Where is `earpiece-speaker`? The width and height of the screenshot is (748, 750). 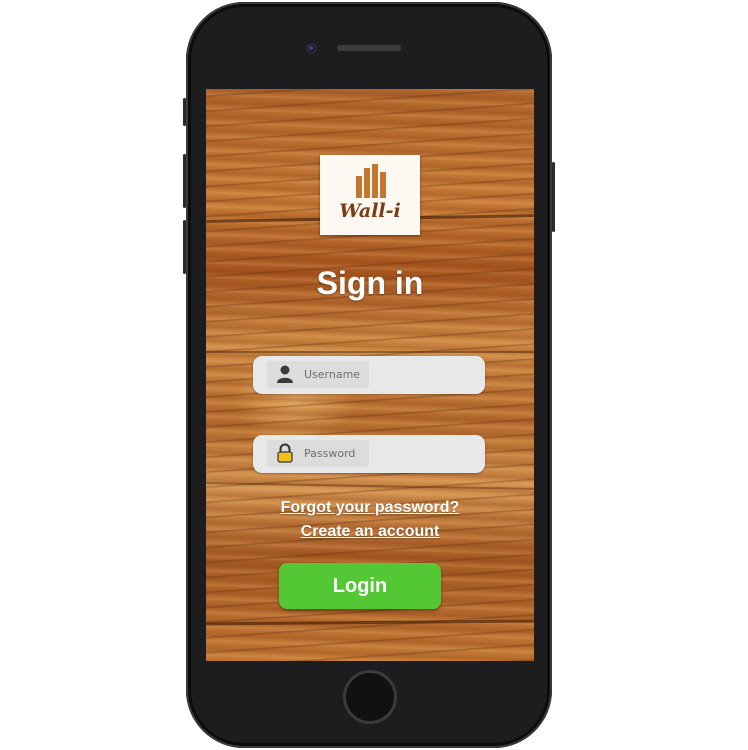 earpiece-speaker is located at coordinates (369, 48).